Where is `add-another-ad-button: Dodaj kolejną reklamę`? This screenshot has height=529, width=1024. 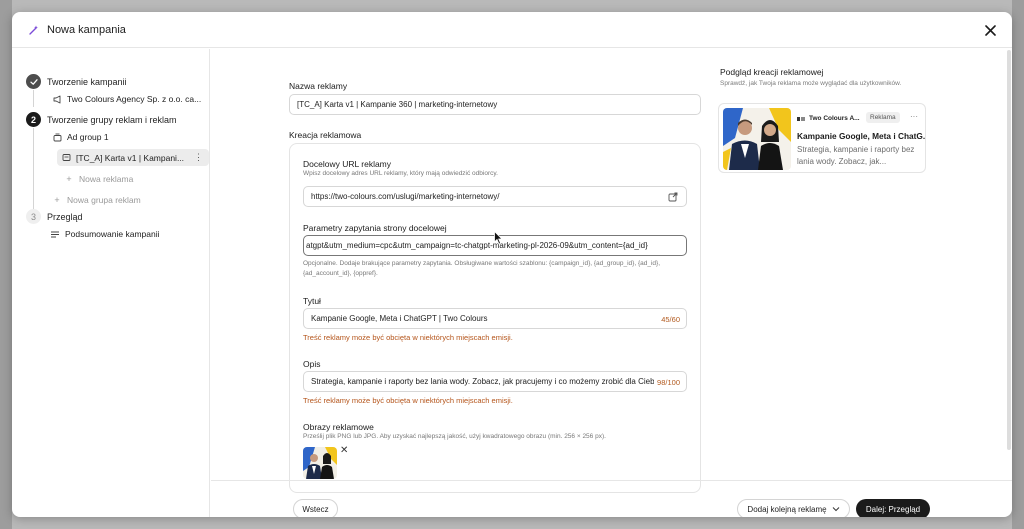 add-another-ad-button: Dodaj kolejną reklamę is located at coordinates (793, 508).